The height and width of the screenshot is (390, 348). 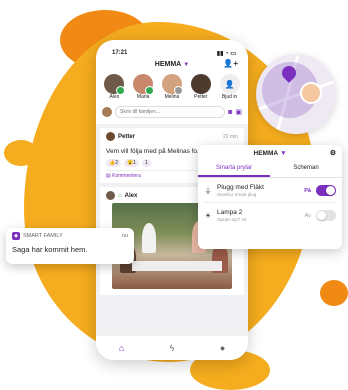 I want to click on location-map, so click(x=296, y=94).